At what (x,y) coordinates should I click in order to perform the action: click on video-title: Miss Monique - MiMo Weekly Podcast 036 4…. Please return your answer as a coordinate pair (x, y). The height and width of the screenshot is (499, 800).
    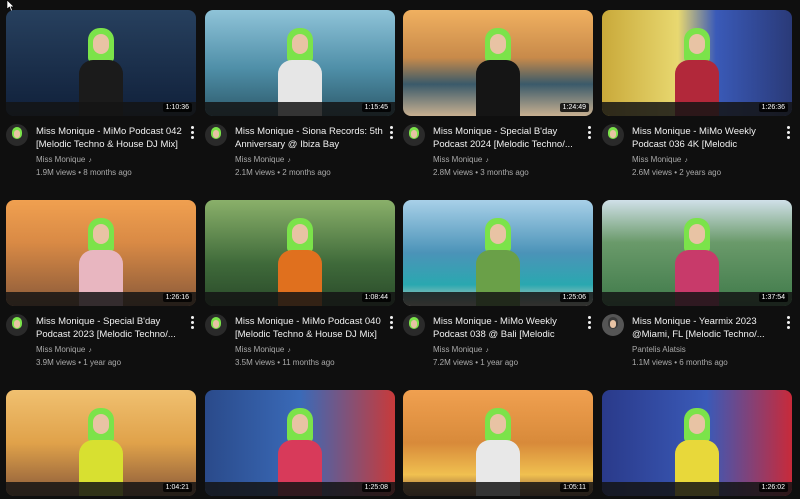
    Looking at the image, I should click on (706, 138).